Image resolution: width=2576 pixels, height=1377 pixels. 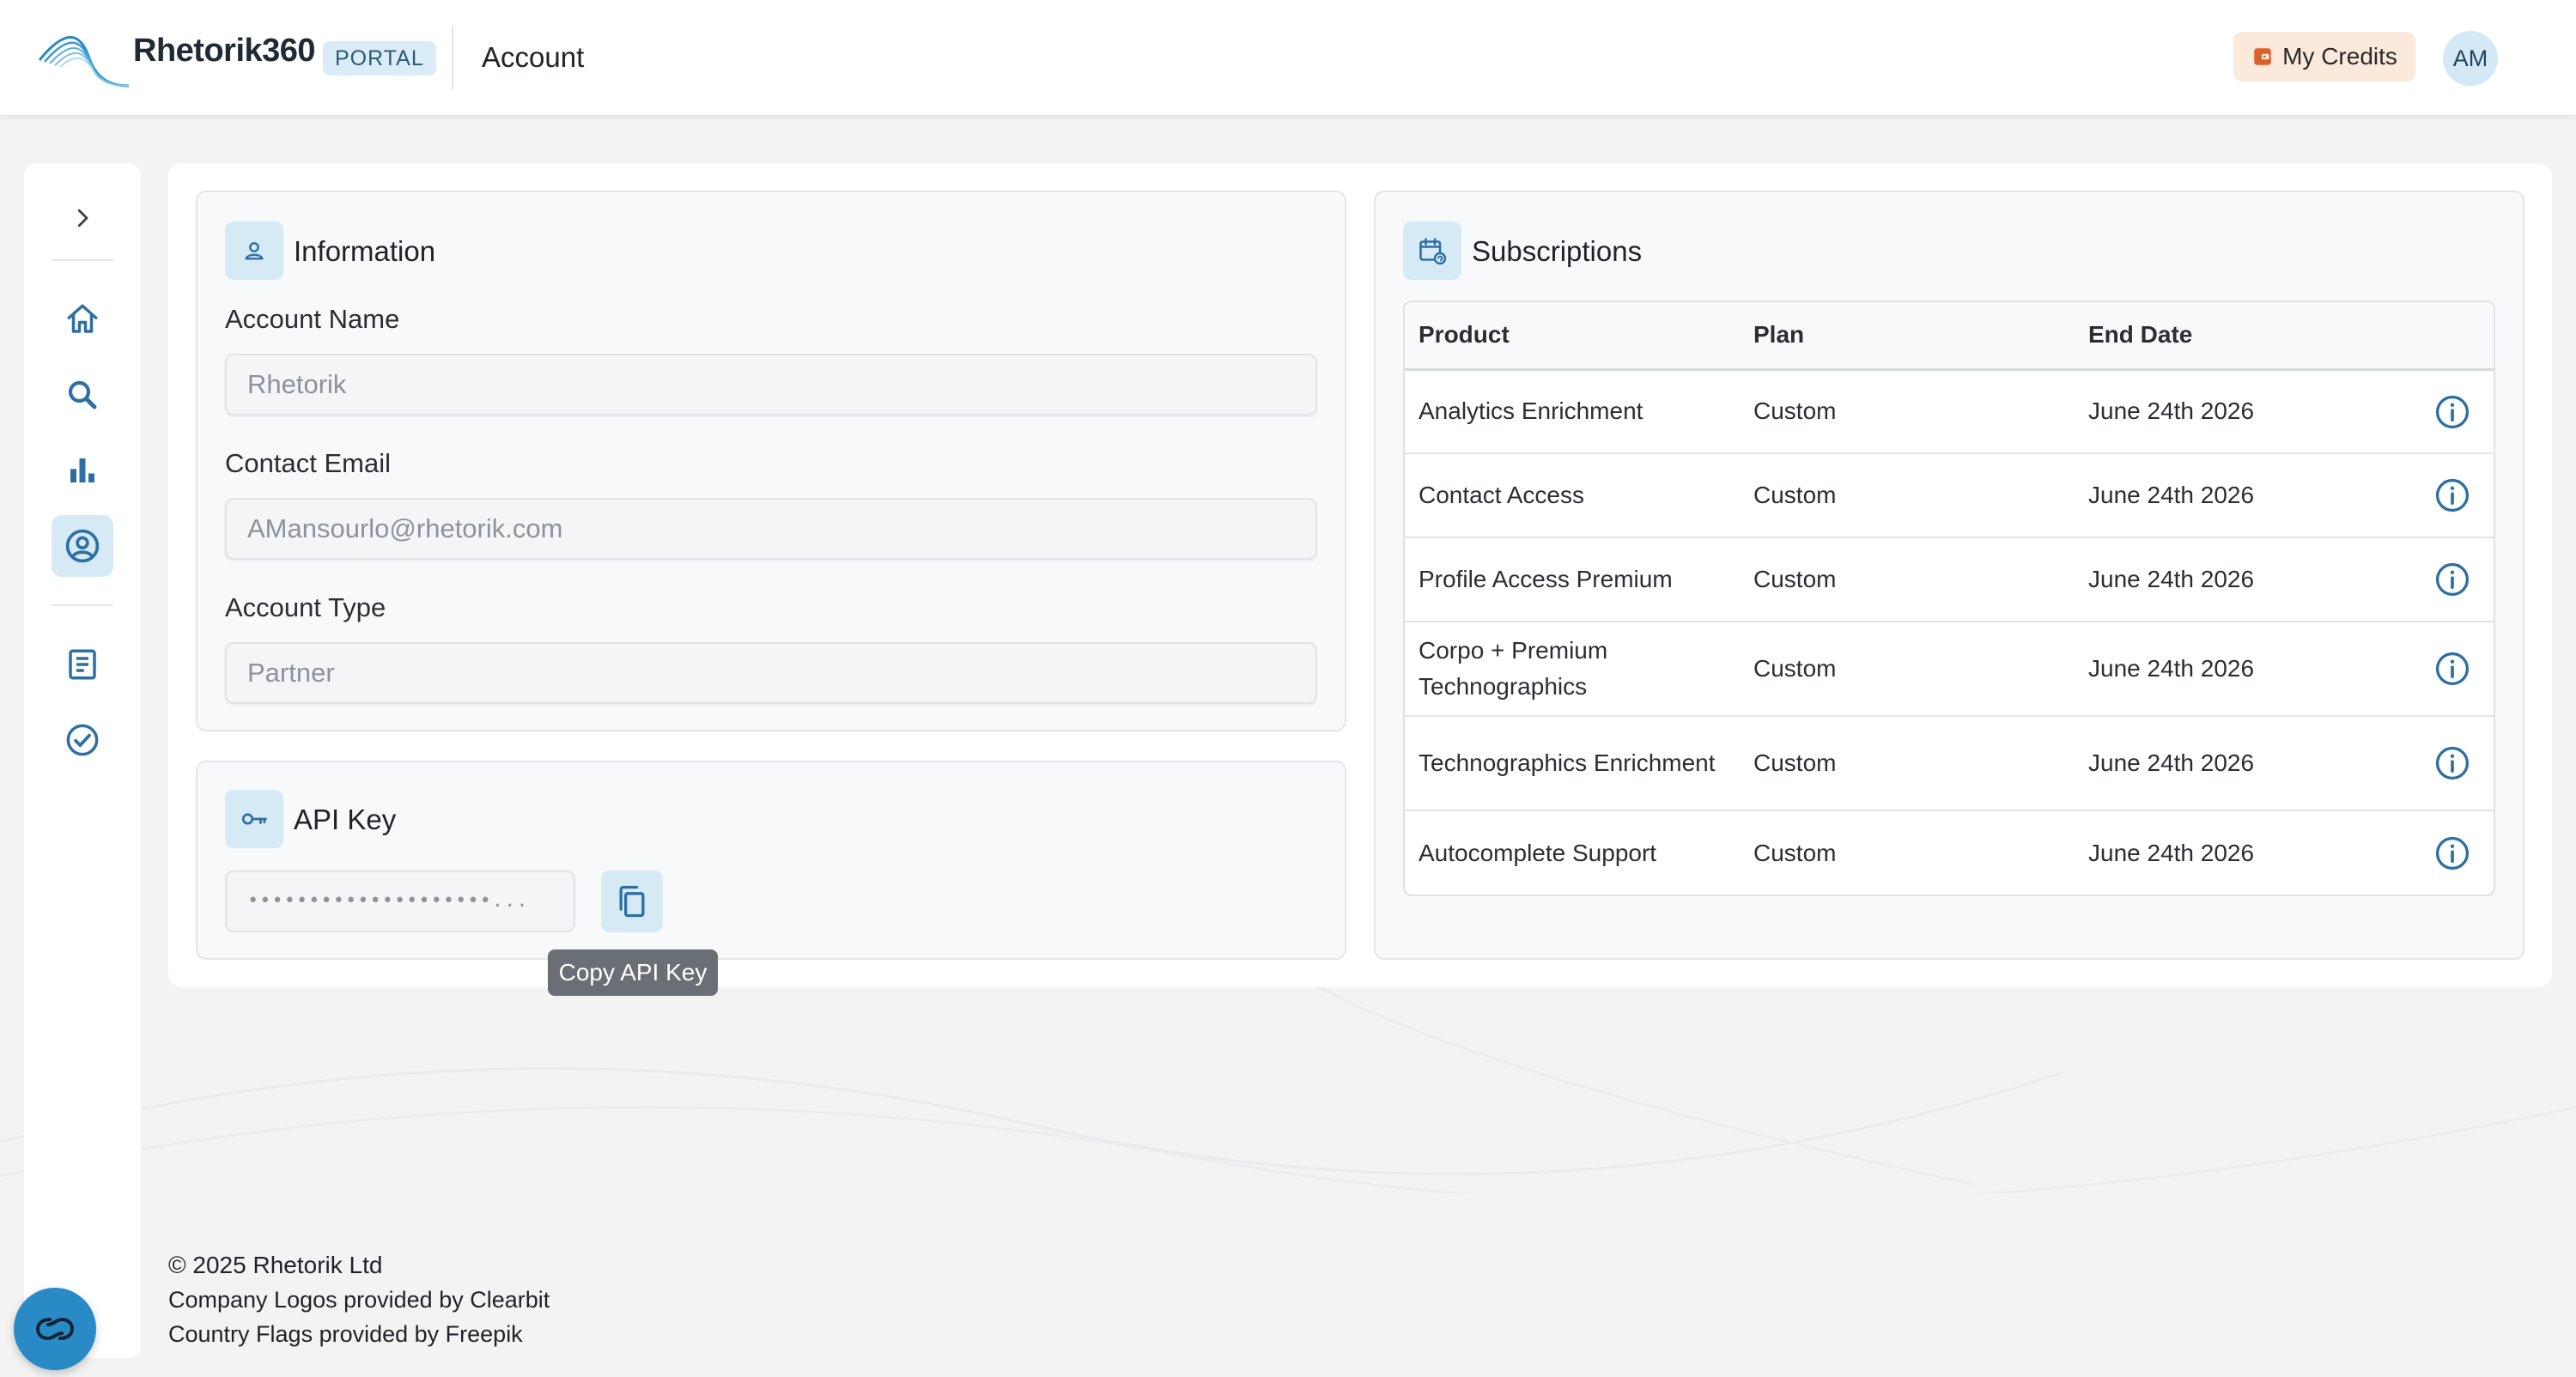 I want to click on sidebar-item-account, so click(x=82, y=546).